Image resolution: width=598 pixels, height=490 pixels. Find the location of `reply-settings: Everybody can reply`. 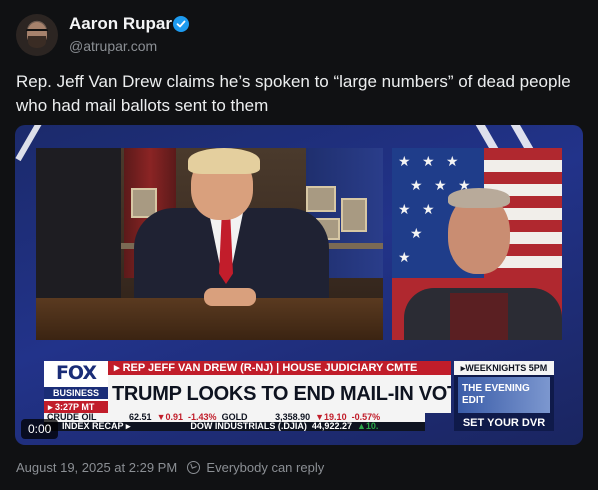

reply-settings: Everybody can reply is located at coordinates (265, 467).